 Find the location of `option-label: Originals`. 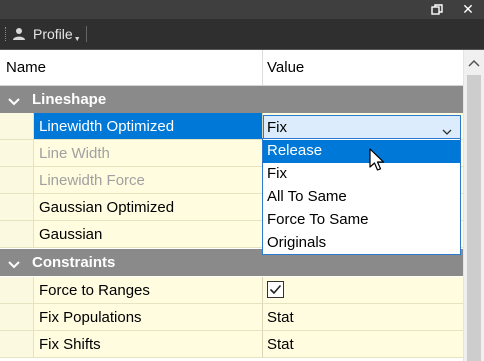

option-label: Originals is located at coordinates (297, 242).